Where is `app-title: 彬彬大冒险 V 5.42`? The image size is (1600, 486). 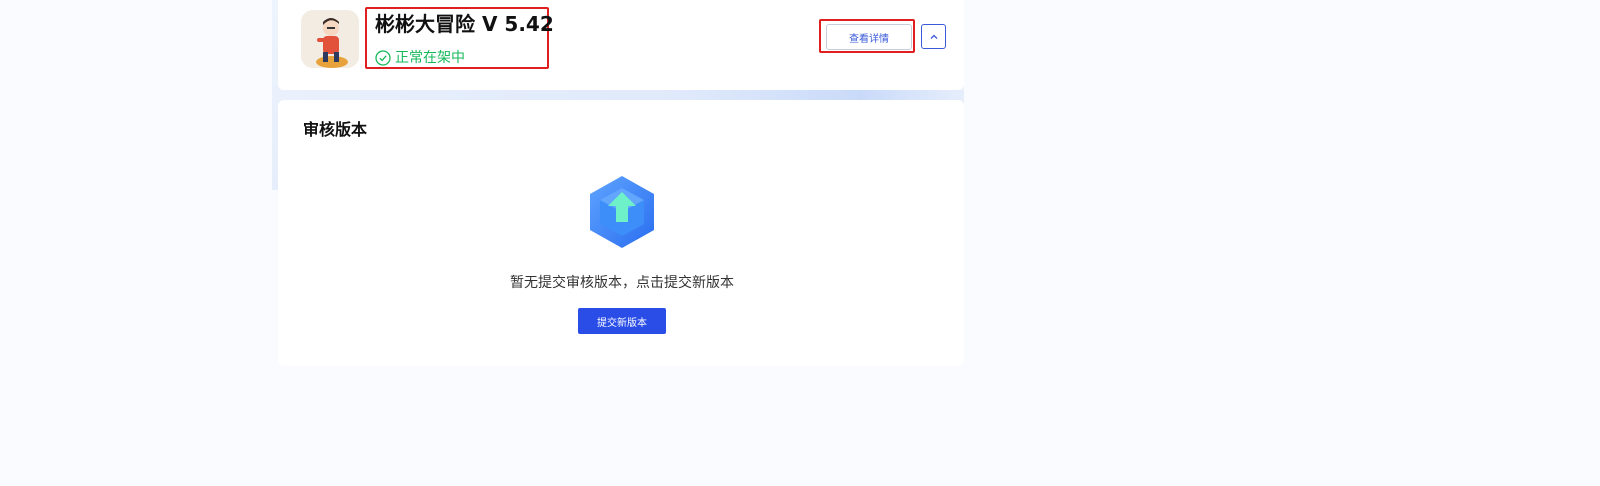
app-title: 彬彬大冒险 V 5.42 is located at coordinates (464, 24).